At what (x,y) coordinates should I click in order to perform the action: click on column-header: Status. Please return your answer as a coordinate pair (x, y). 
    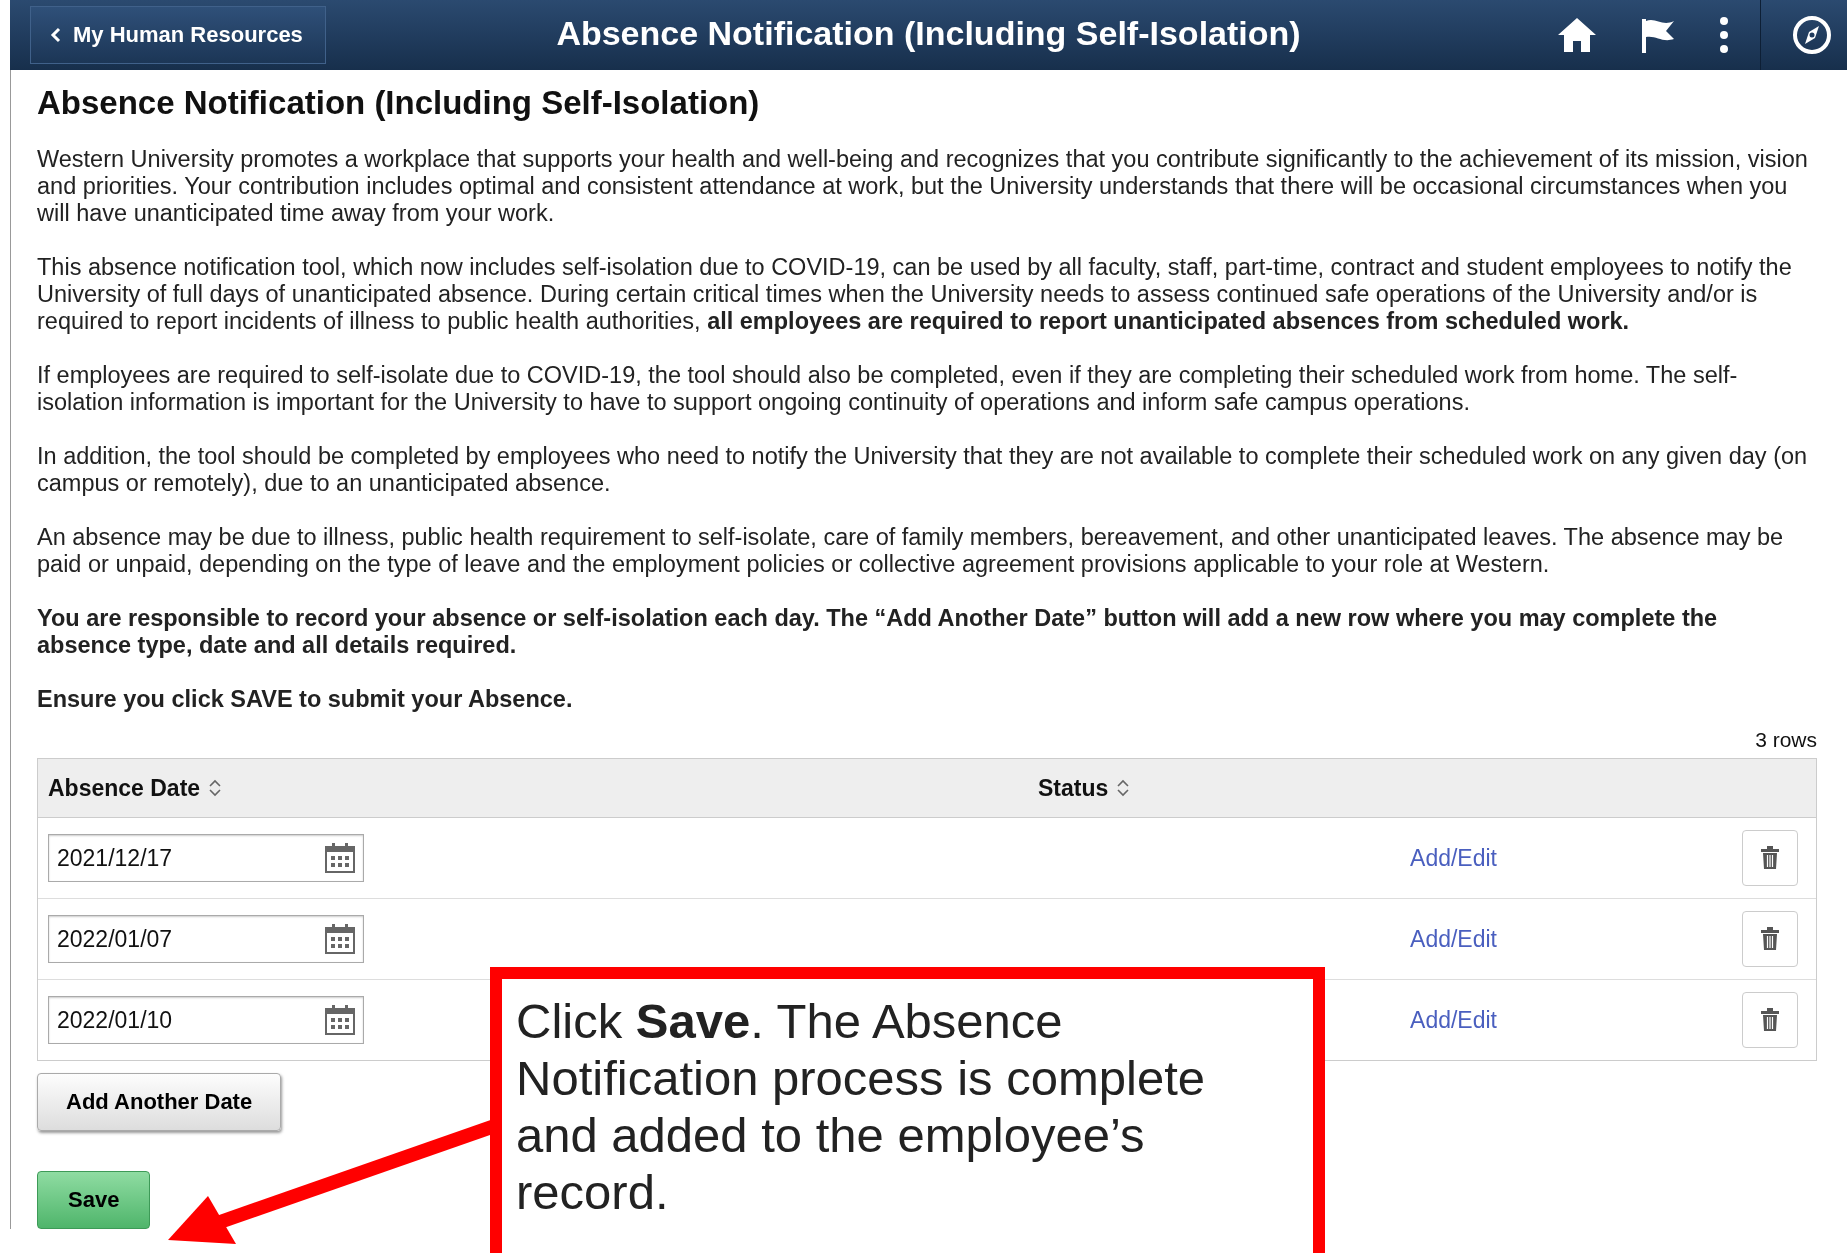
    Looking at the image, I should click on (1084, 788).